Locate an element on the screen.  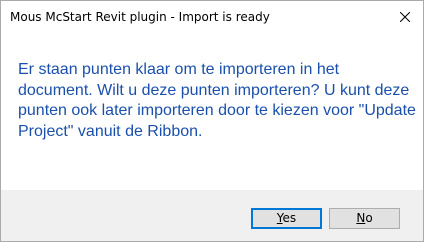
close-icon is located at coordinates (405, 17).